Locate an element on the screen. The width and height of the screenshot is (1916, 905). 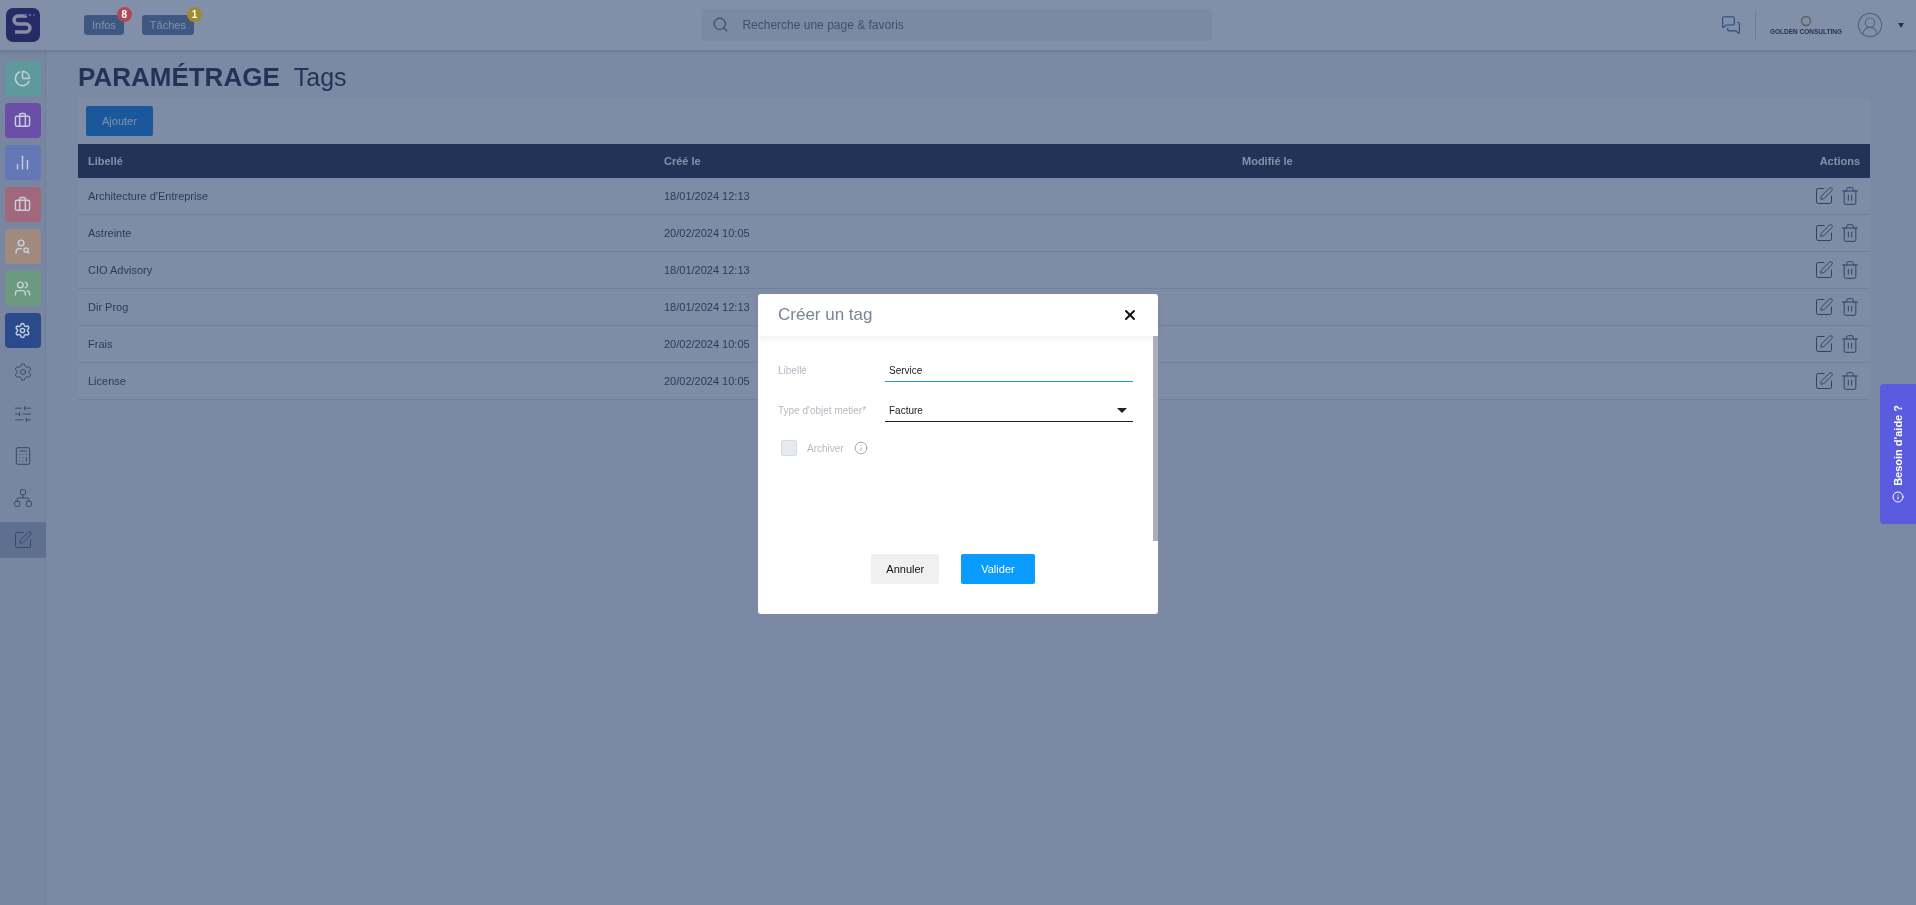
chat-icon is located at coordinates (1730, 25).